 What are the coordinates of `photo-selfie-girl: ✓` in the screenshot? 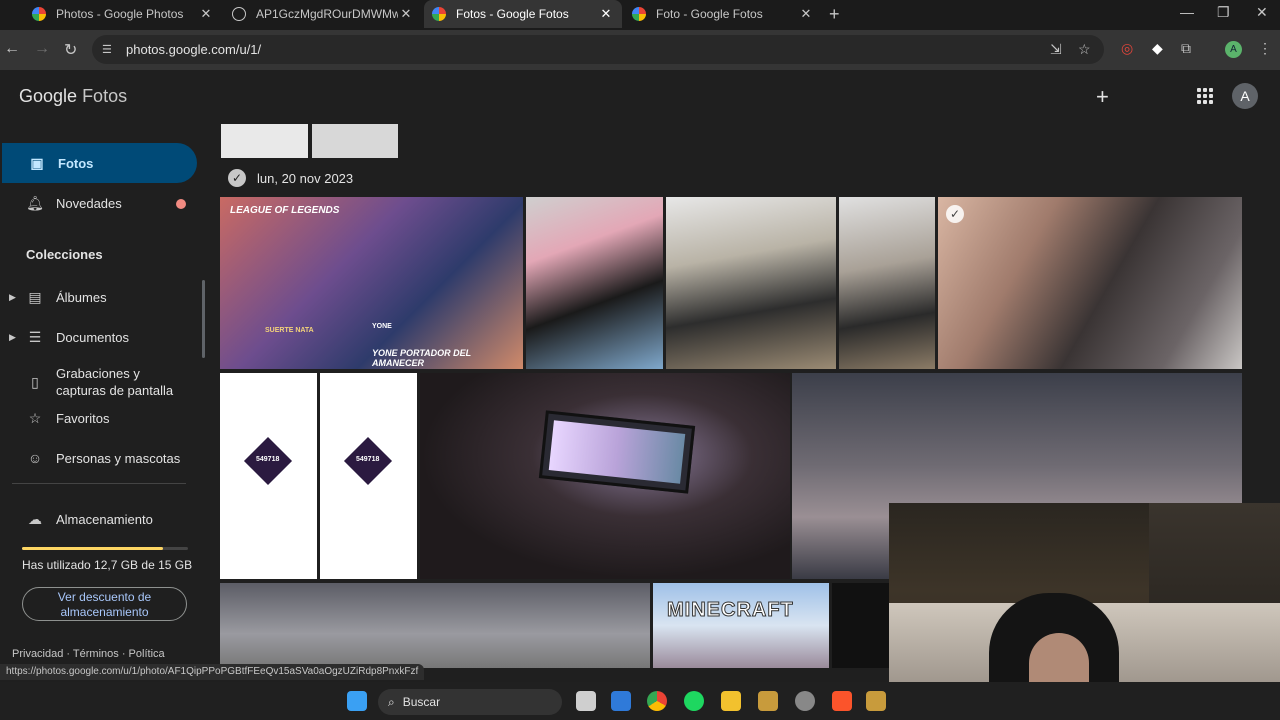 It's located at (1090, 283).